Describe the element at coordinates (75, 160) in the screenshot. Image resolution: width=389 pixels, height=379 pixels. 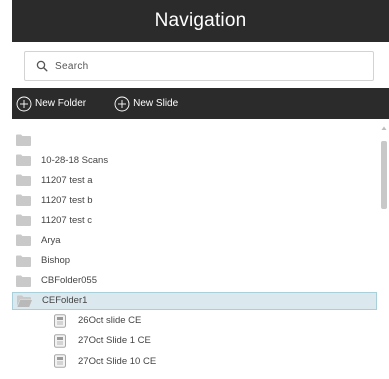
I see `folder-label: 10-28-18 Scans` at that location.